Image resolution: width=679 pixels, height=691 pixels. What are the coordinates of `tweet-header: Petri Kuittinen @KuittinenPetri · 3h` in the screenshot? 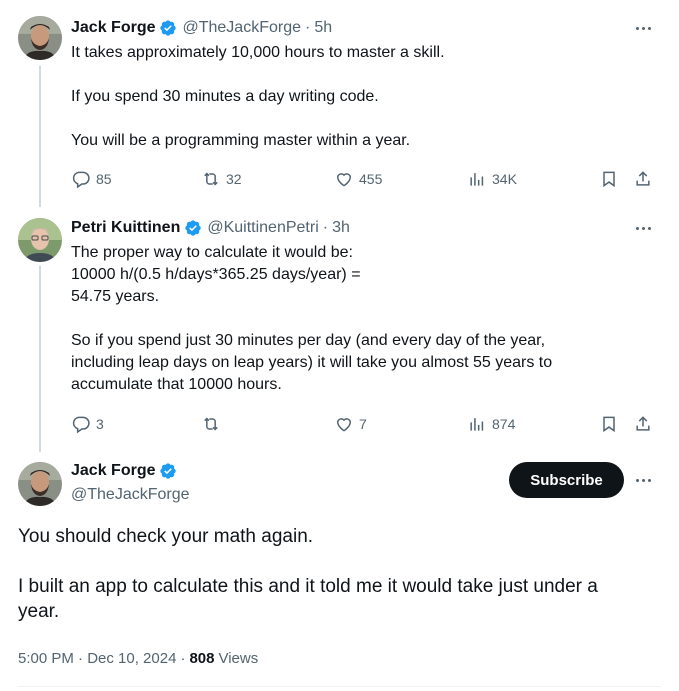 It's located at (210, 228).